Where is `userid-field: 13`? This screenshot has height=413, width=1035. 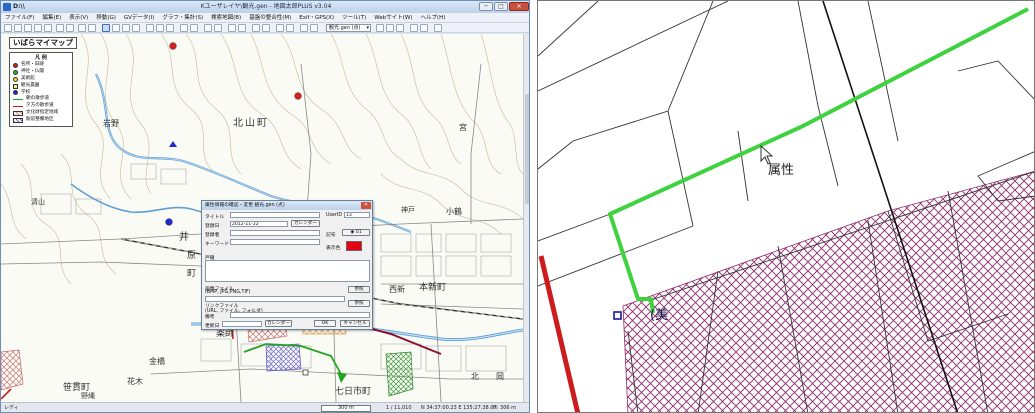 userid-field: 13 is located at coordinates (357, 215).